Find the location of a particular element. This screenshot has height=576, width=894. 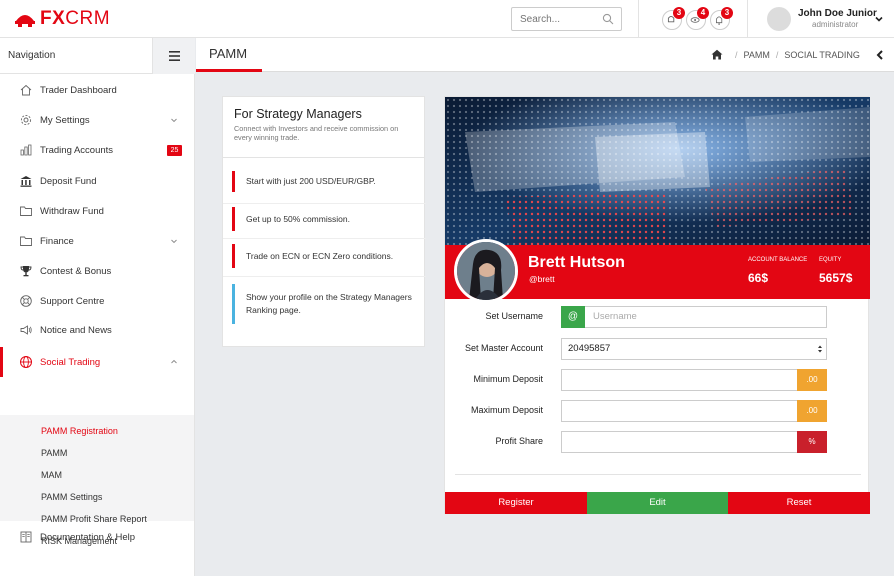

sidebar-item-contest-bonus: Contest & Bonus is located at coordinates (97, 271).